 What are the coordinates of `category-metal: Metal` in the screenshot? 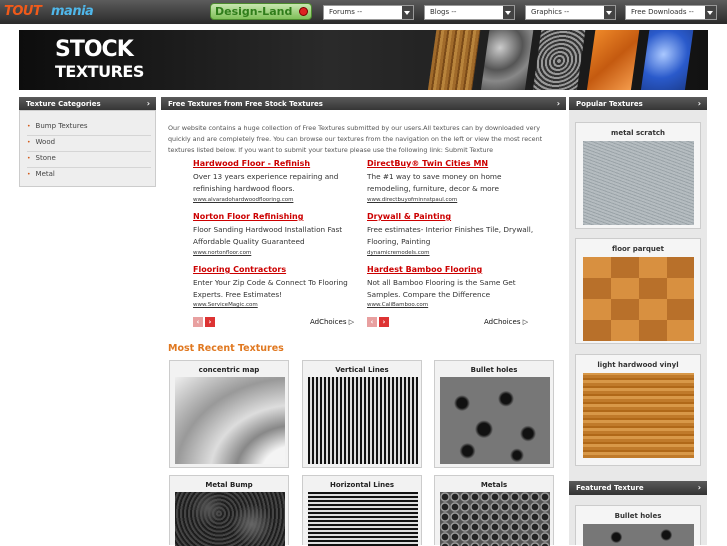 It's located at (41, 174).